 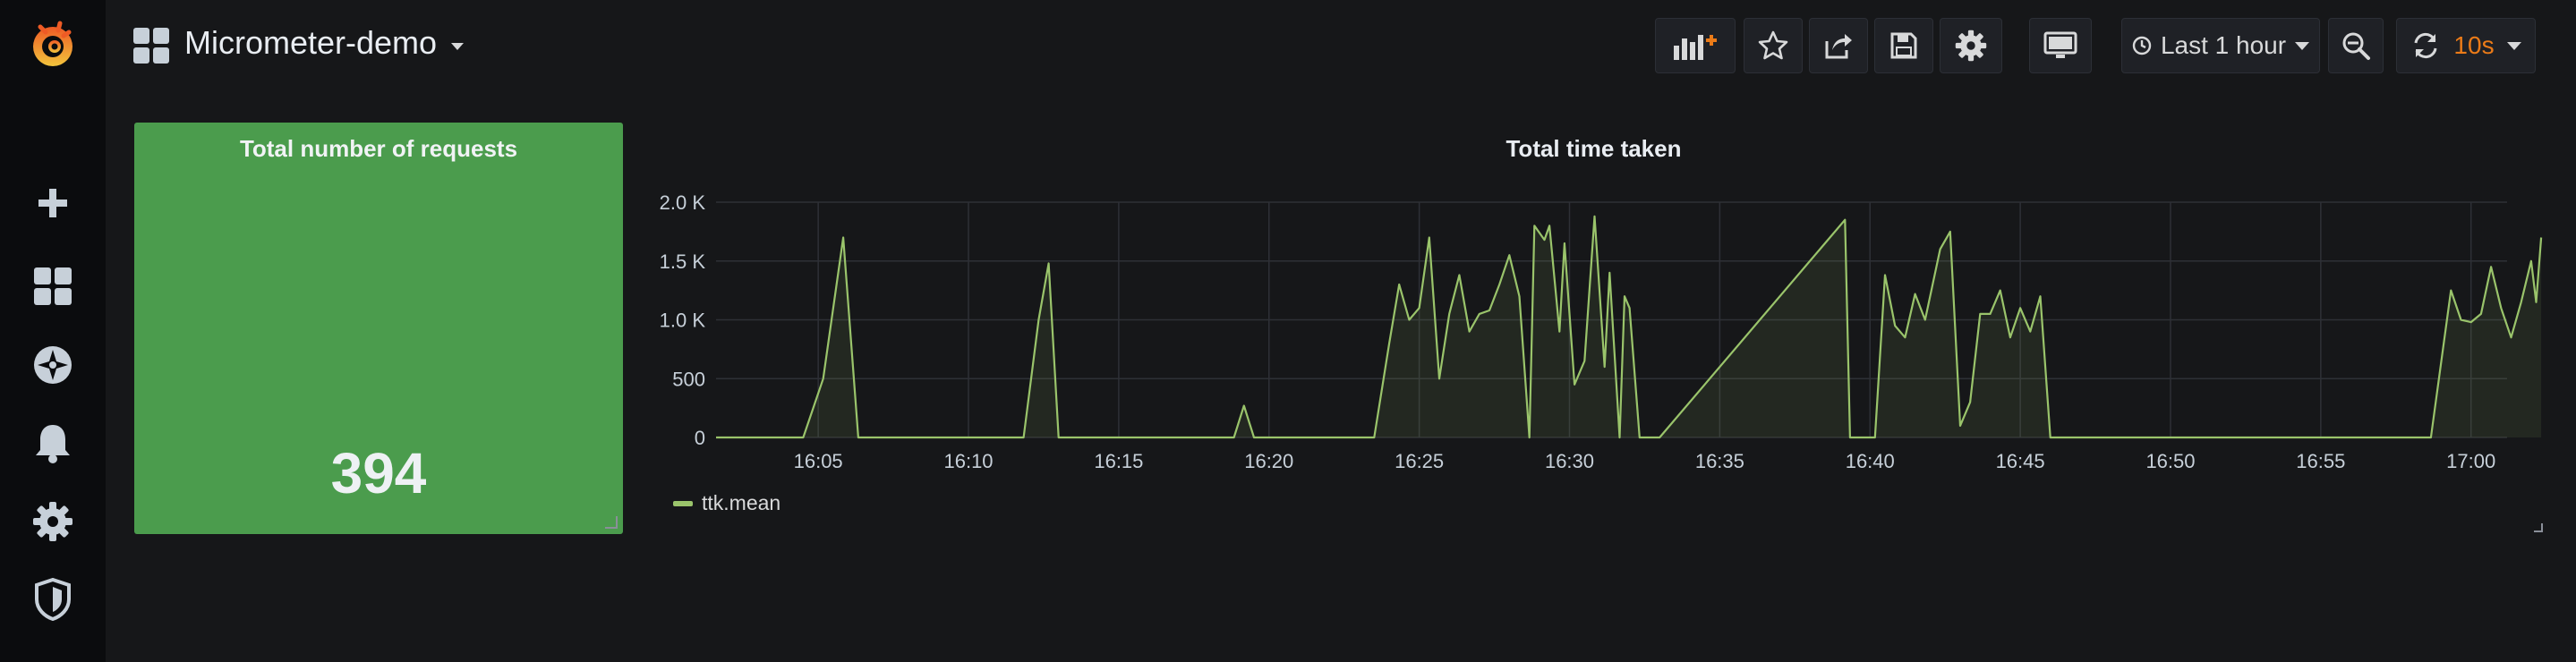 I want to click on grafana-logo-icon, so click(x=53, y=45).